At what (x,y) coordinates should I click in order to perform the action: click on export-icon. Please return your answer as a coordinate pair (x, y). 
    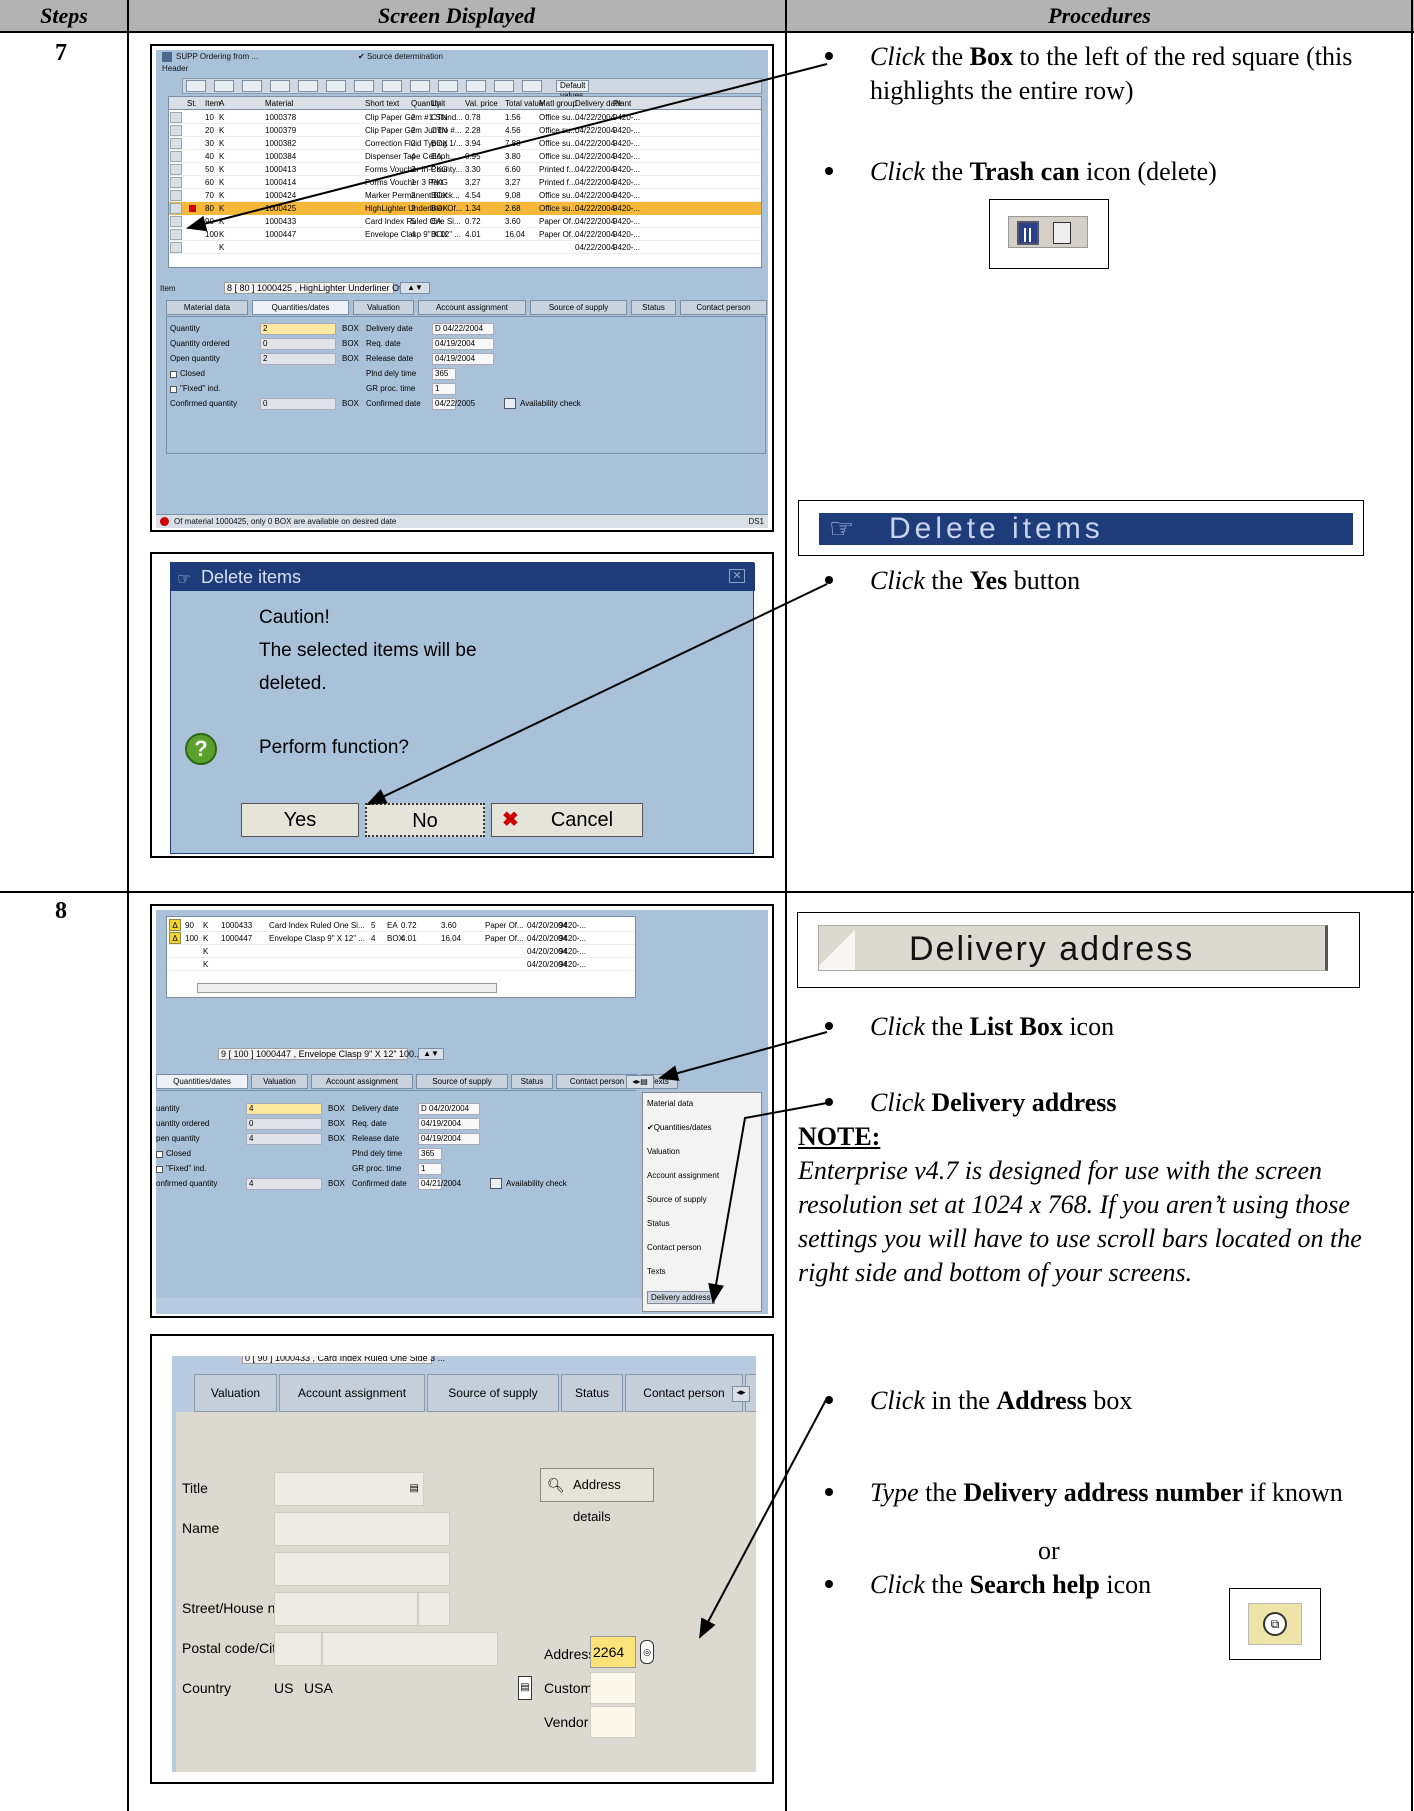
    Looking at the image, I should click on (420, 86).